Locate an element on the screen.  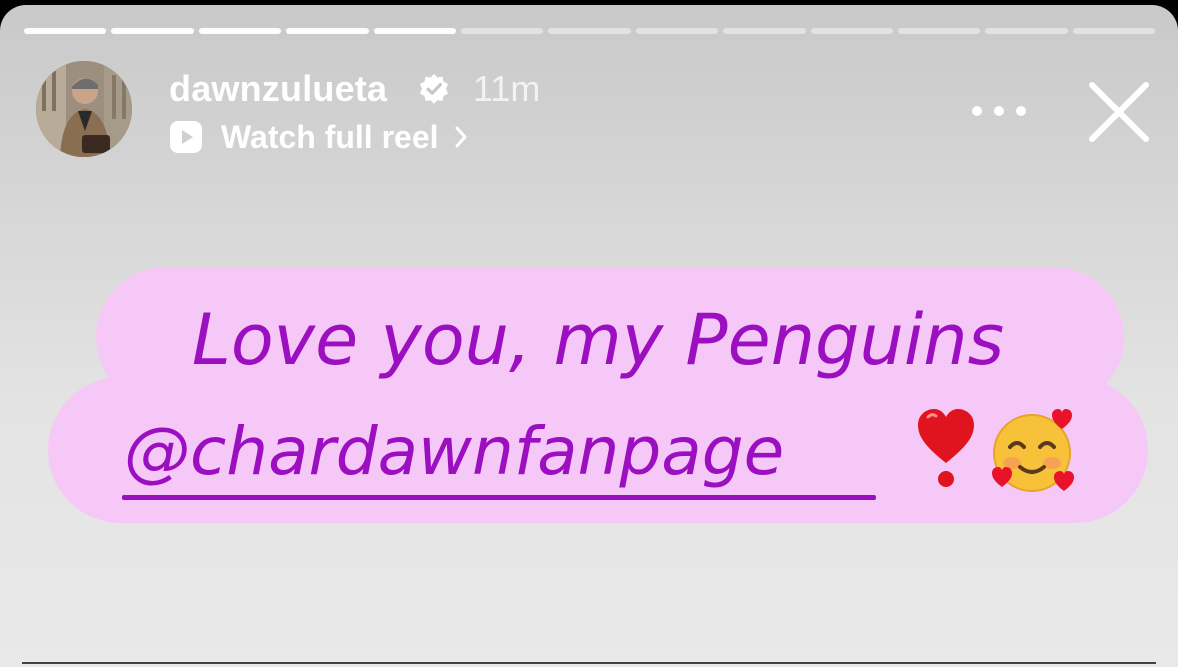
mention-link: @chardawnfanpage is located at coordinates (454, 452).